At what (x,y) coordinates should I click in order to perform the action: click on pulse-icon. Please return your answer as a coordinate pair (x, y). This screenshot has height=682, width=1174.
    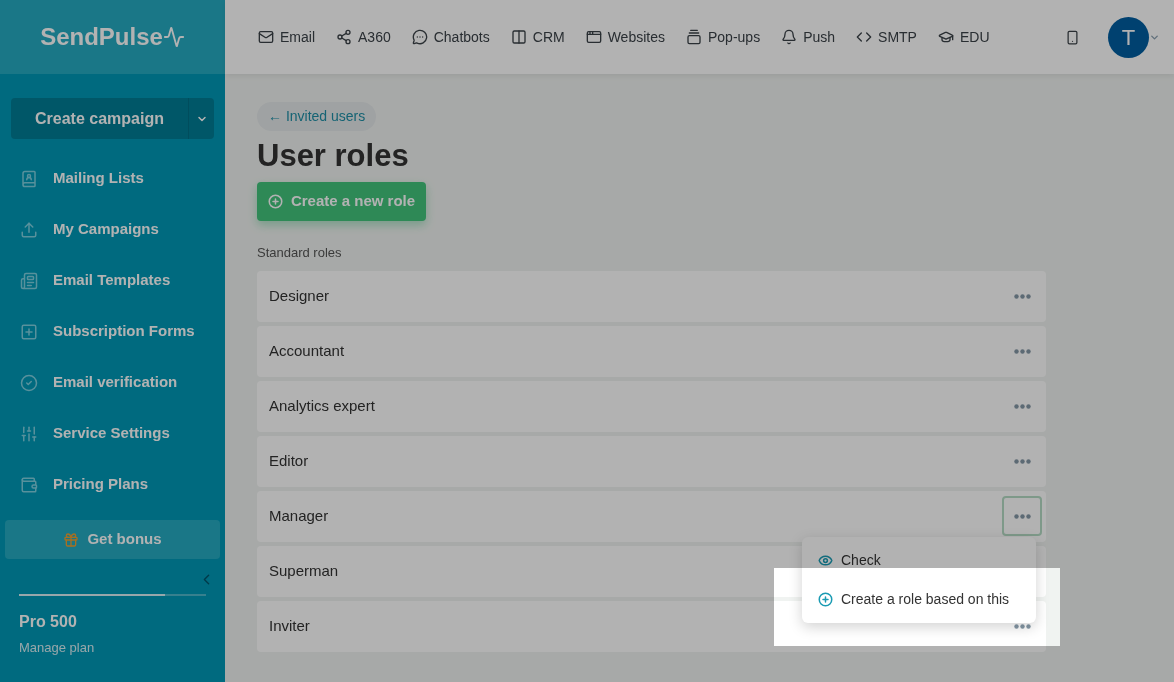
    Looking at the image, I should click on (173, 37).